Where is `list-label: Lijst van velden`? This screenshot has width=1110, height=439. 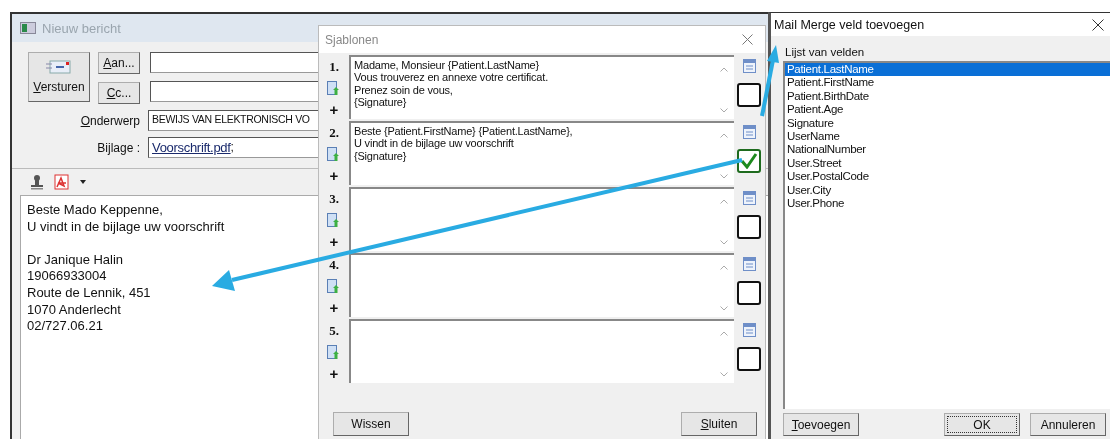 list-label: Lijst van velden is located at coordinates (825, 52).